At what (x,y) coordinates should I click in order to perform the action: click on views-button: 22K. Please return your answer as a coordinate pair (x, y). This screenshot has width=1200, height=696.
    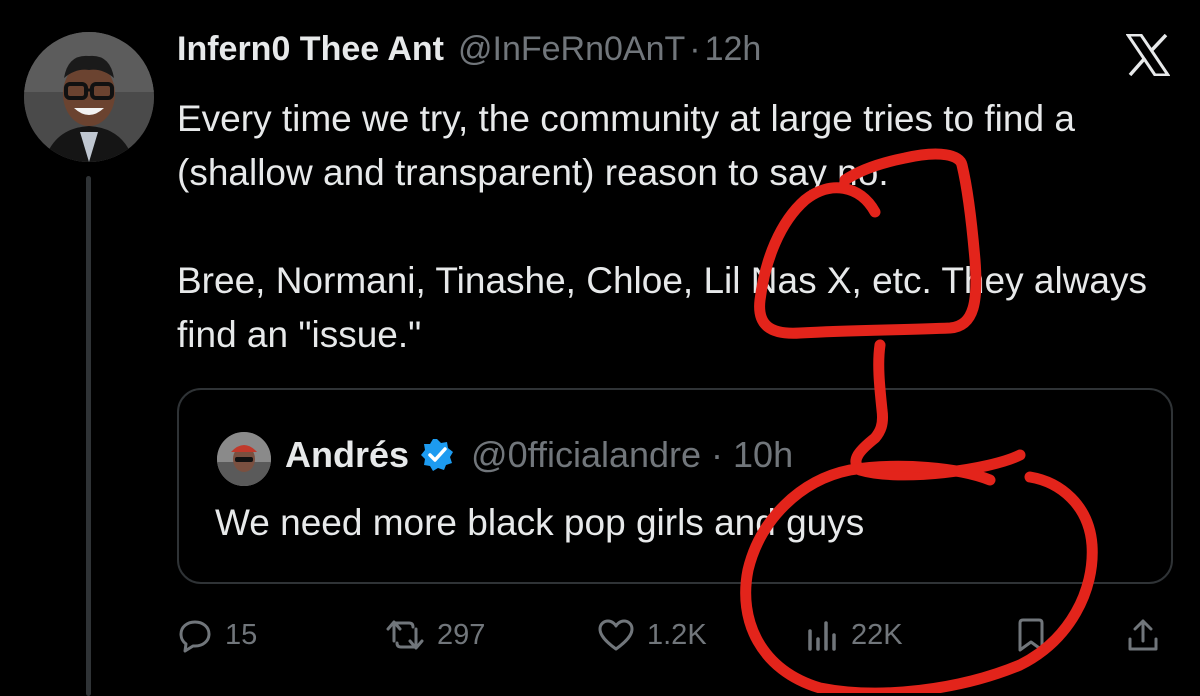
    Looking at the image, I should click on (854, 635).